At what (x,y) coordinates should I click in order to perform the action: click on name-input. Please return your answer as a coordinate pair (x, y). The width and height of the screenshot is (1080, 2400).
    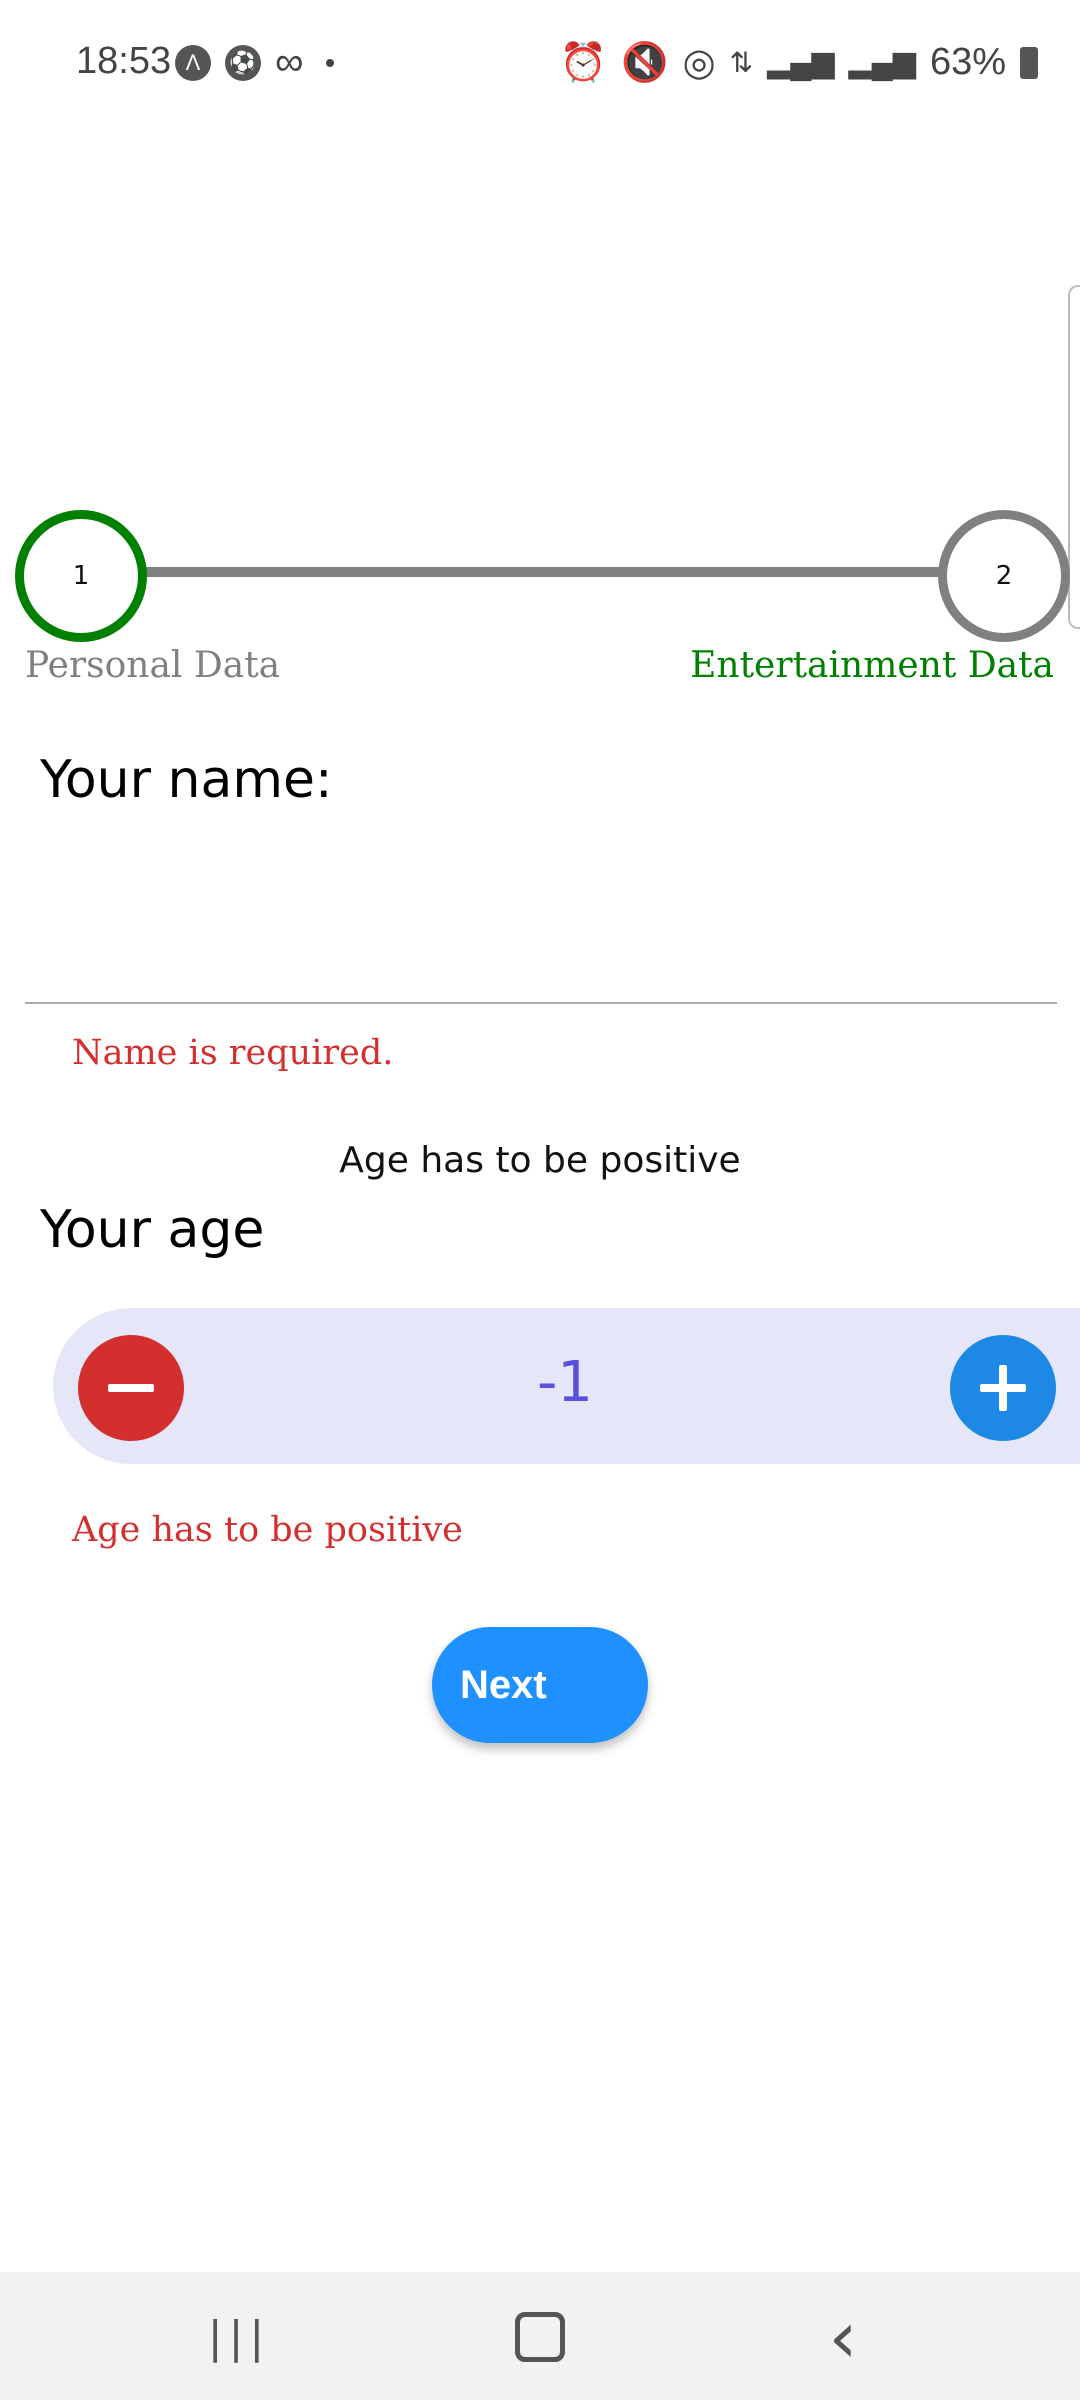
    Looking at the image, I should click on (541, 927).